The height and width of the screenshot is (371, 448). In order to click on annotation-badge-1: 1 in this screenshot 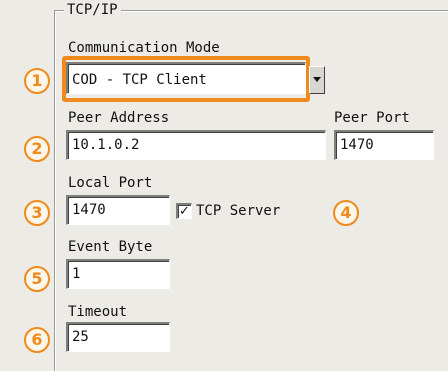, I will do `click(37, 81)`.